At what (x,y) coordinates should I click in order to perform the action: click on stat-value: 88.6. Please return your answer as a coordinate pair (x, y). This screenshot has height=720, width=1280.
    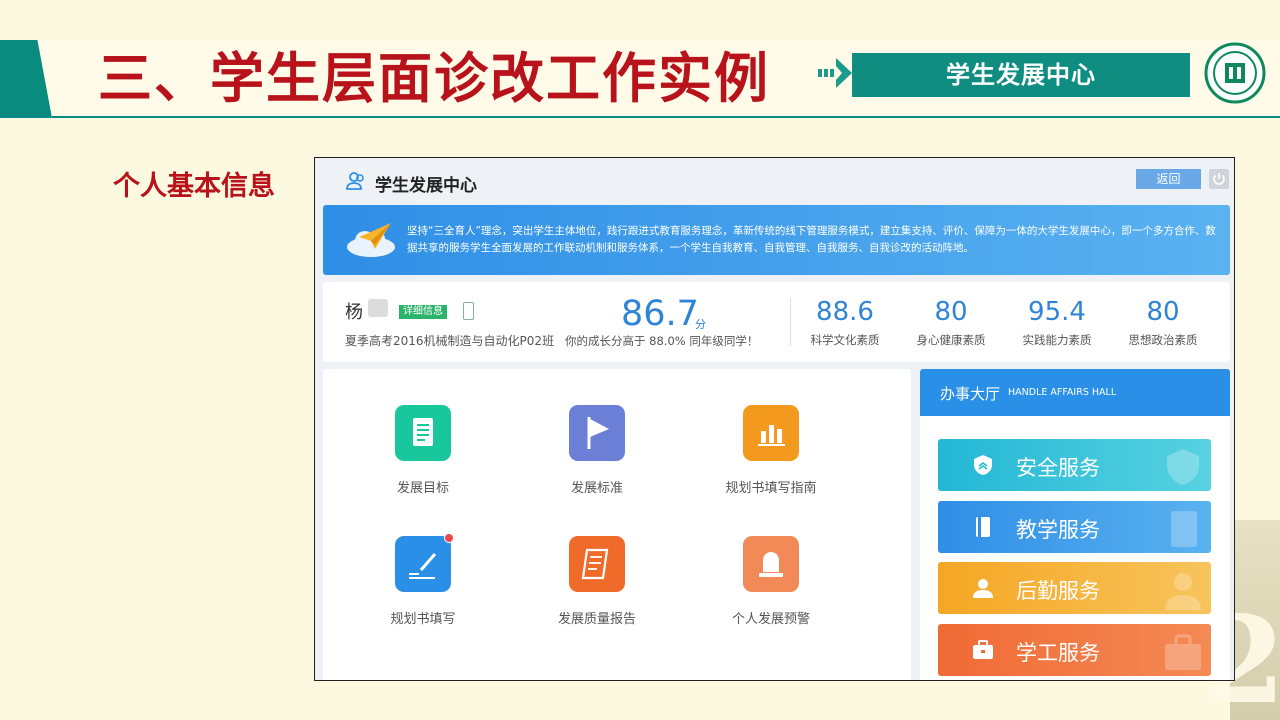
    Looking at the image, I should click on (845, 312).